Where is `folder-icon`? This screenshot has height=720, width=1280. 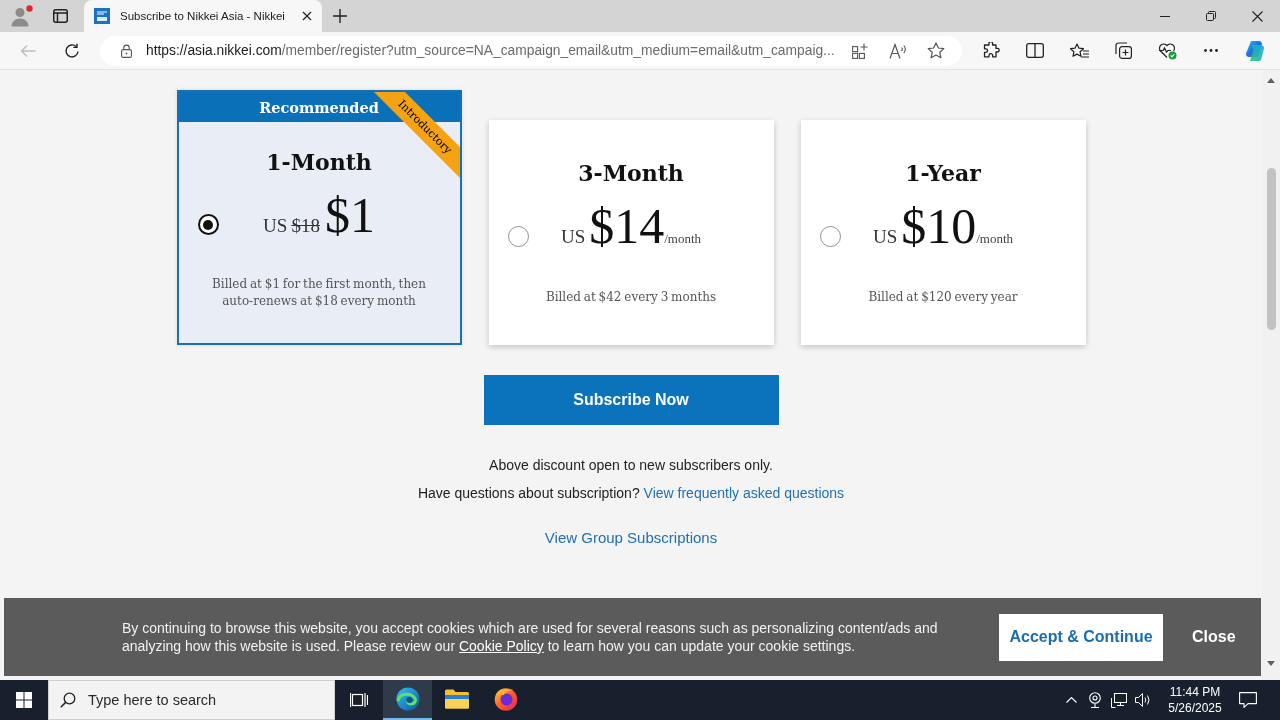 folder-icon is located at coordinates (456, 699).